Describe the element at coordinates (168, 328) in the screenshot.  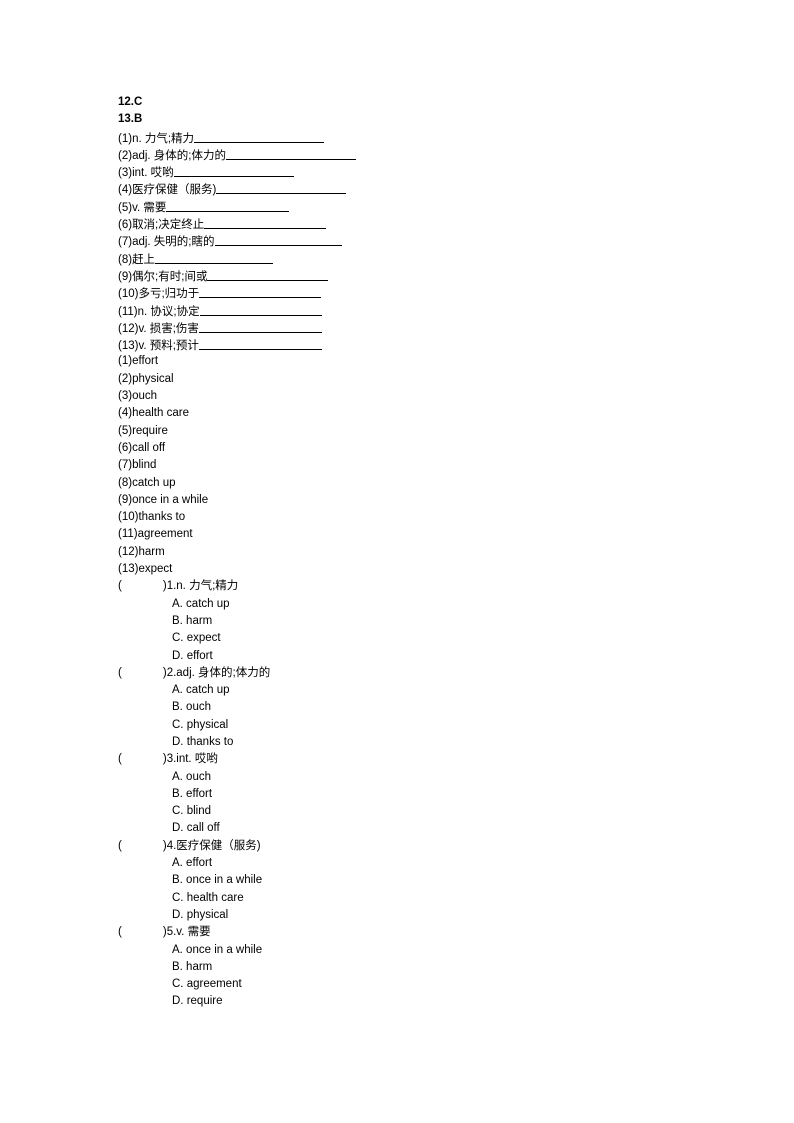
I see `fill-in-blank-prompt: v. 损害;伤害` at that location.